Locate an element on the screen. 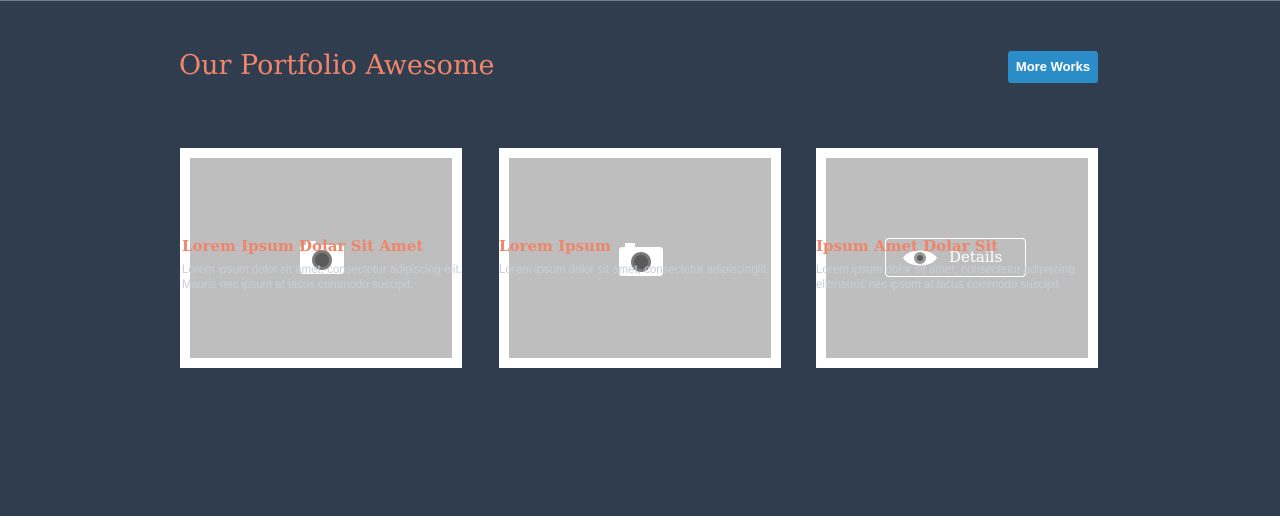 The image size is (1280, 520). page-title: Our Portfolio Awesome is located at coordinates (337, 65).